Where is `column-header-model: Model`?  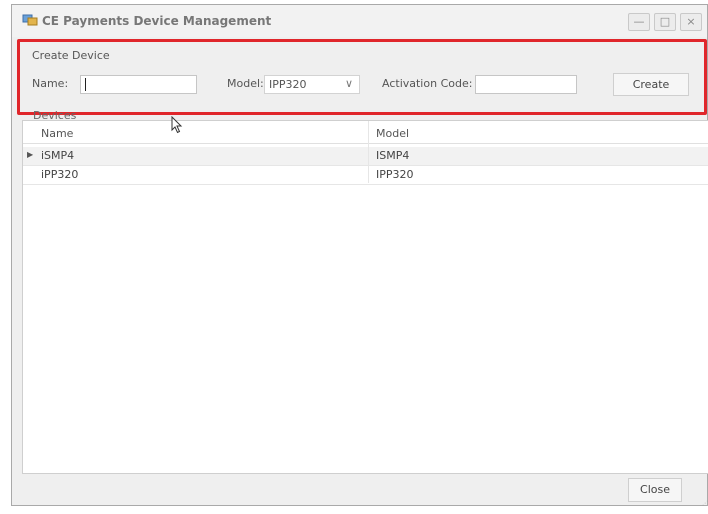
column-header-model: Model is located at coordinates (392, 133).